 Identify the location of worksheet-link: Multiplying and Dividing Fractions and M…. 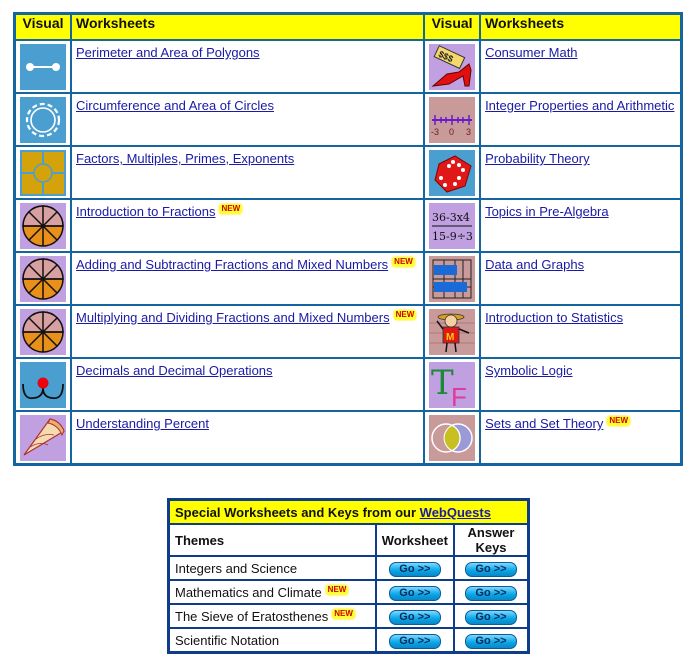
(233, 317).